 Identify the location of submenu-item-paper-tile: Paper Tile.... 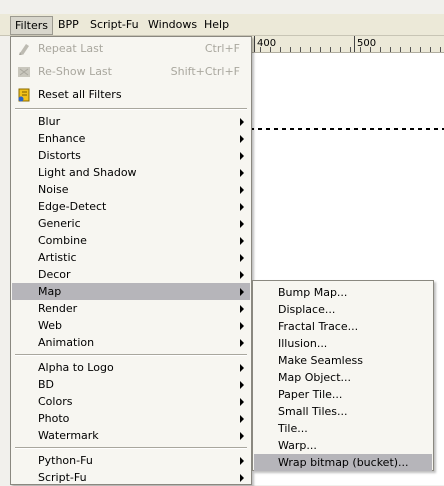
(343, 394).